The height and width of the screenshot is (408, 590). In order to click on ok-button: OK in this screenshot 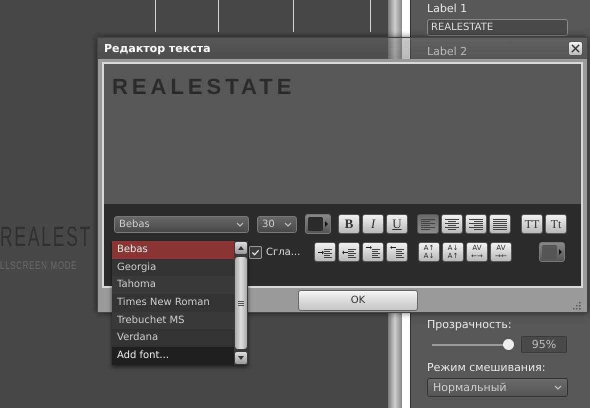, I will do `click(358, 300)`.